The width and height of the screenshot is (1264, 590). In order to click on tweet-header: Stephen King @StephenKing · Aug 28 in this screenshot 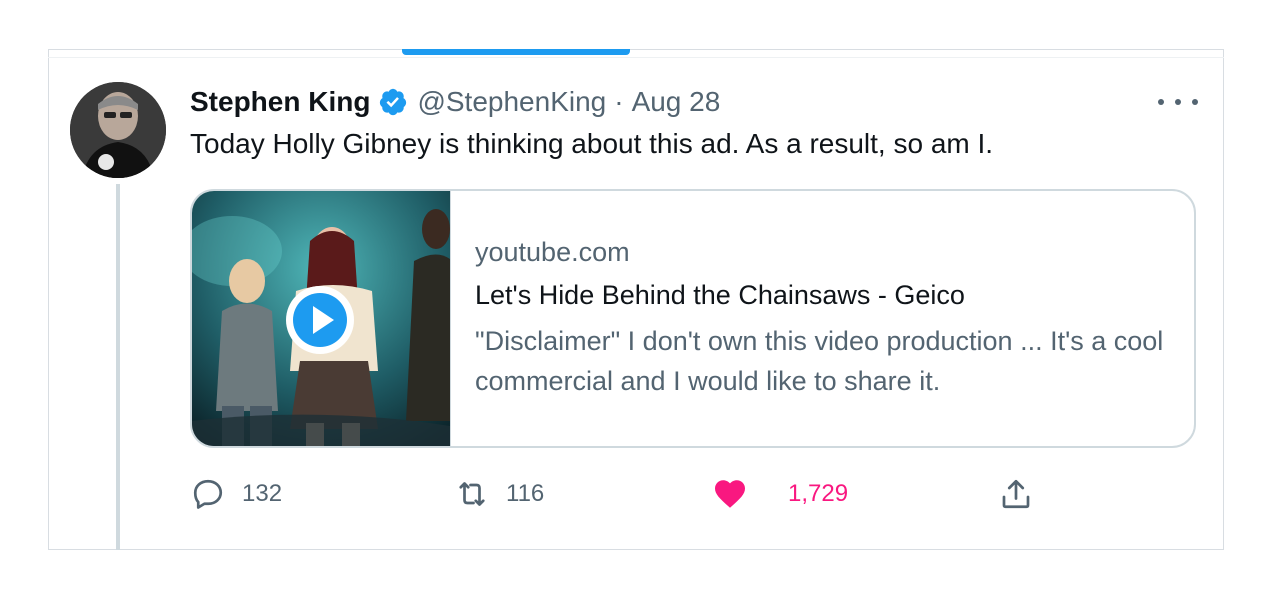, I will do `click(455, 102)`.